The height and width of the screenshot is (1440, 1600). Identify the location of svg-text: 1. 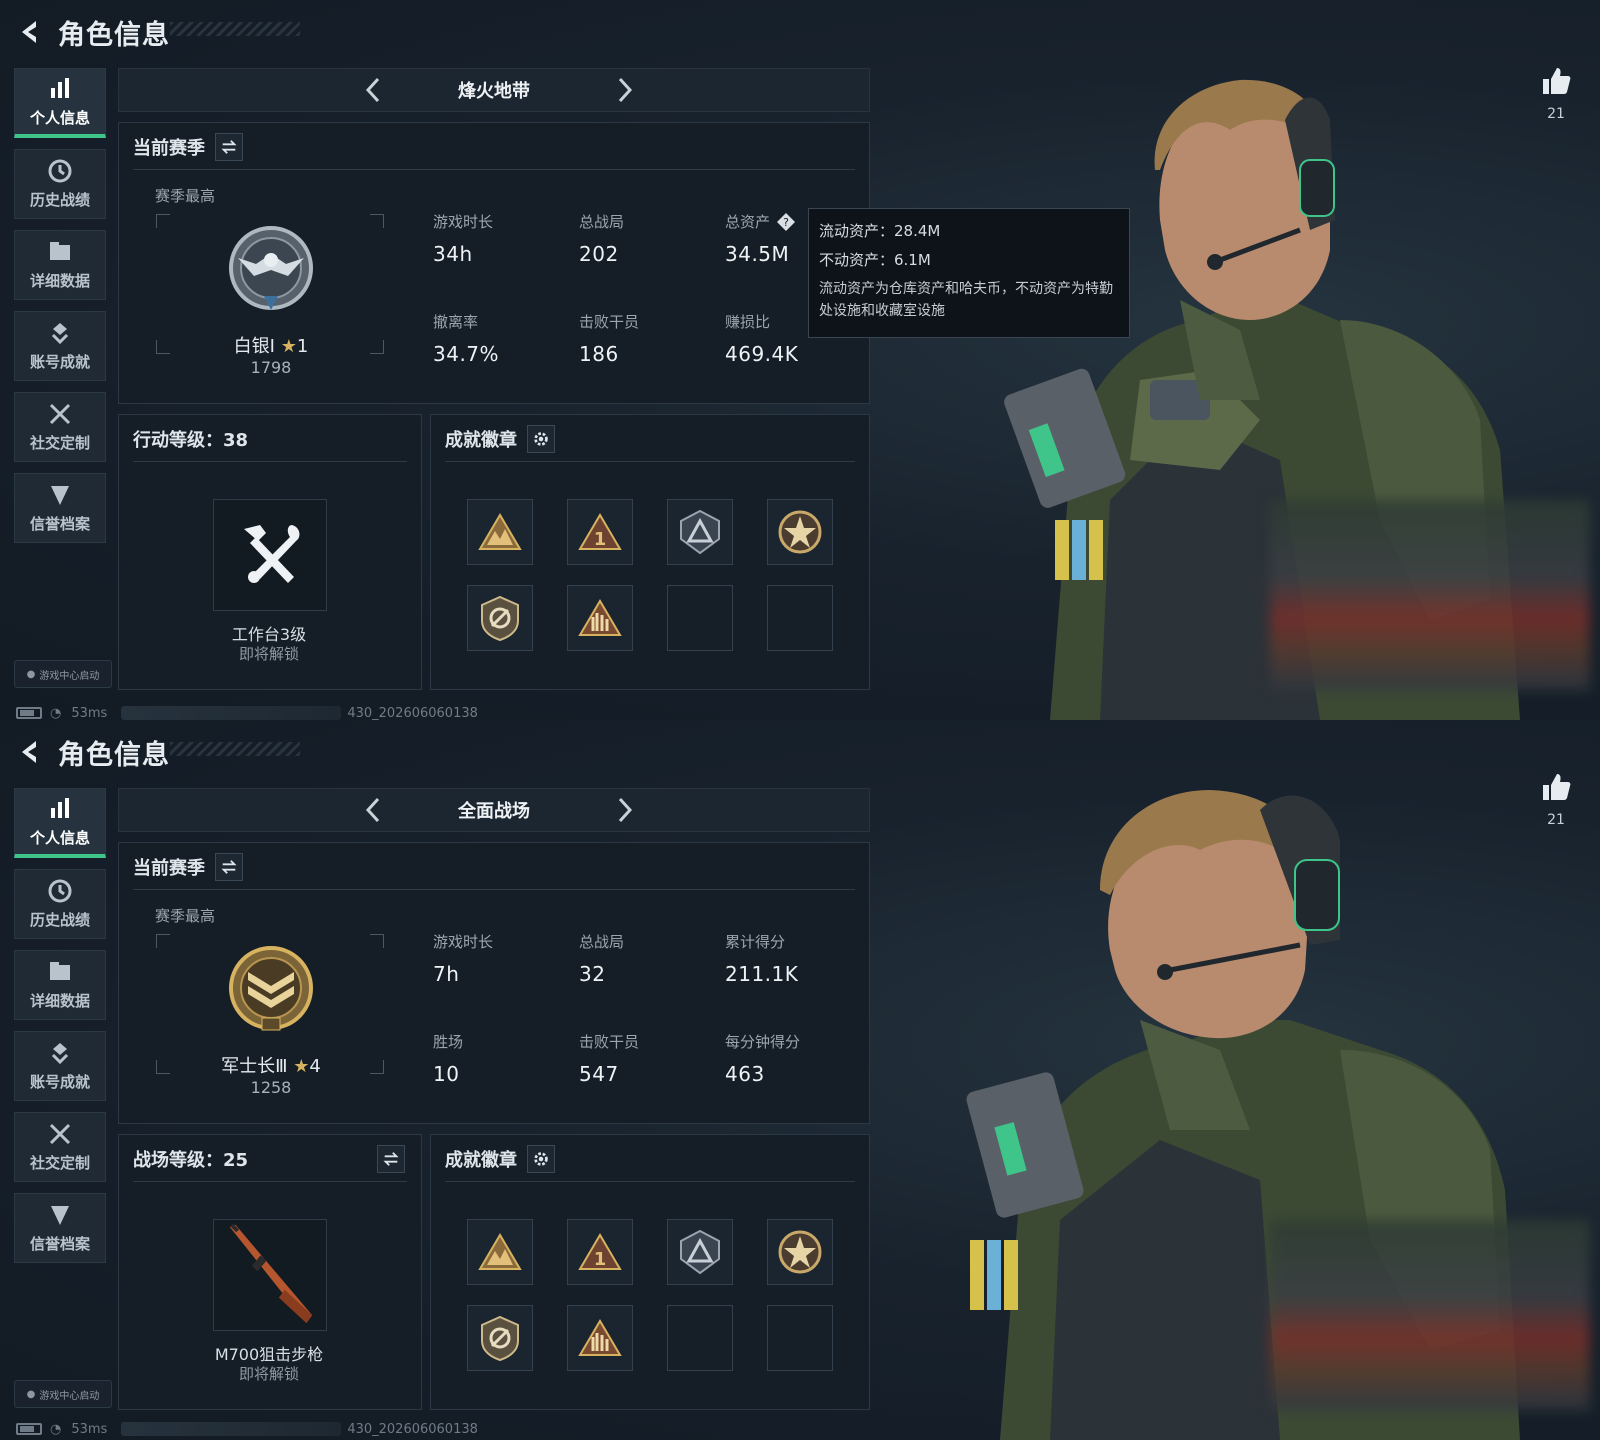
(600, 539).